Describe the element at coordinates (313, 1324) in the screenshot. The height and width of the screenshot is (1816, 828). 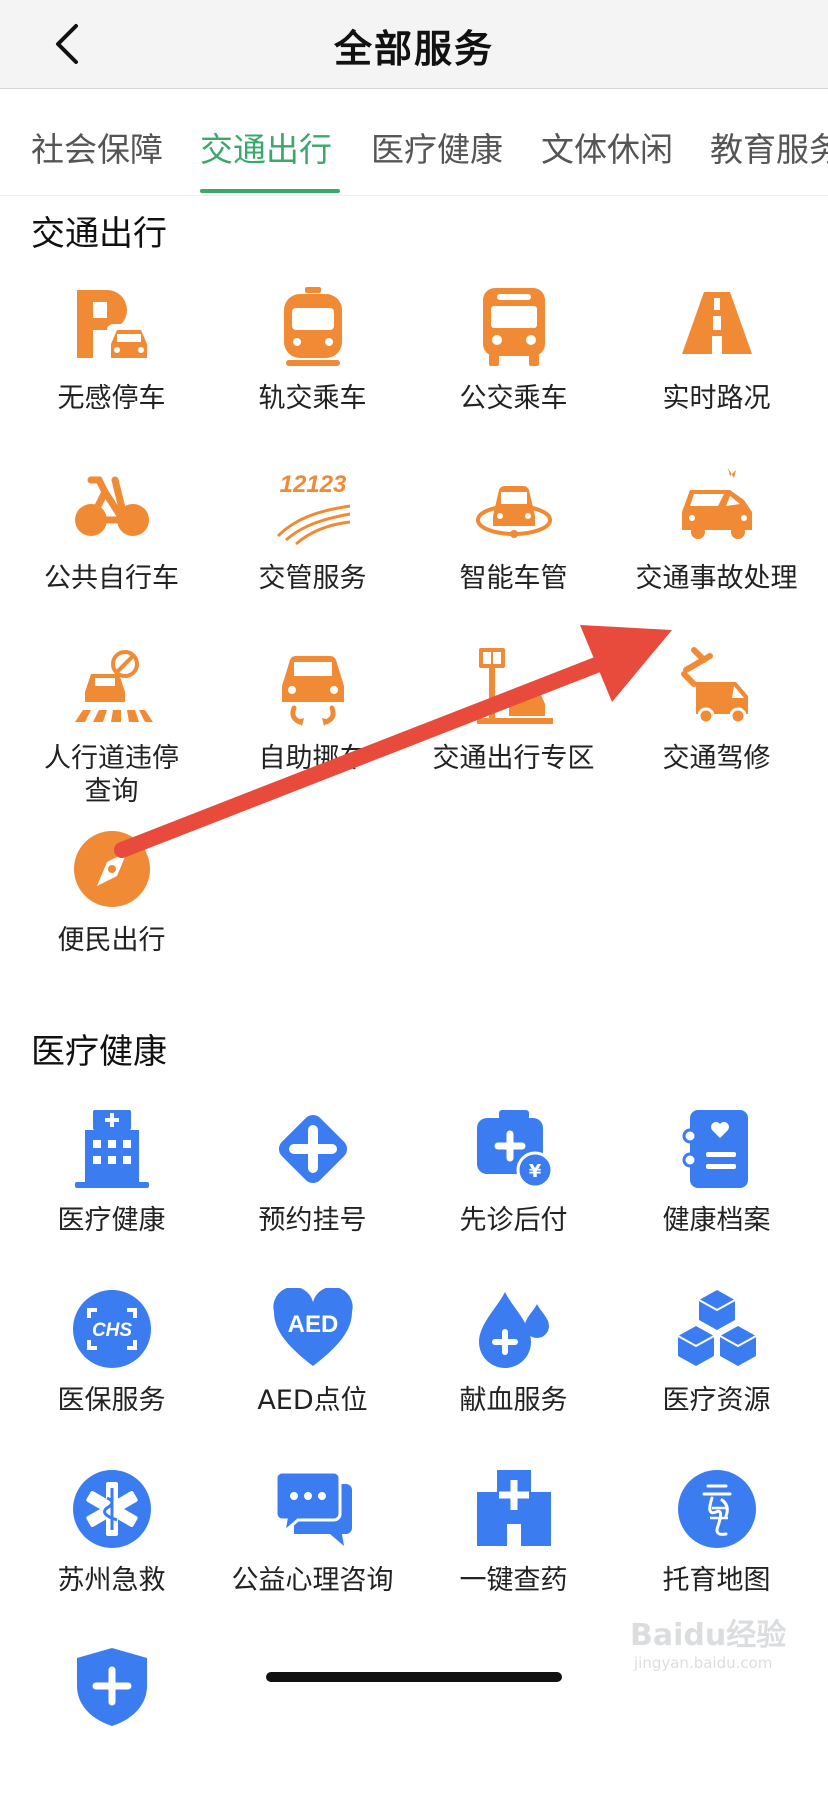
I see `icon-badge-text: AED` at that location.